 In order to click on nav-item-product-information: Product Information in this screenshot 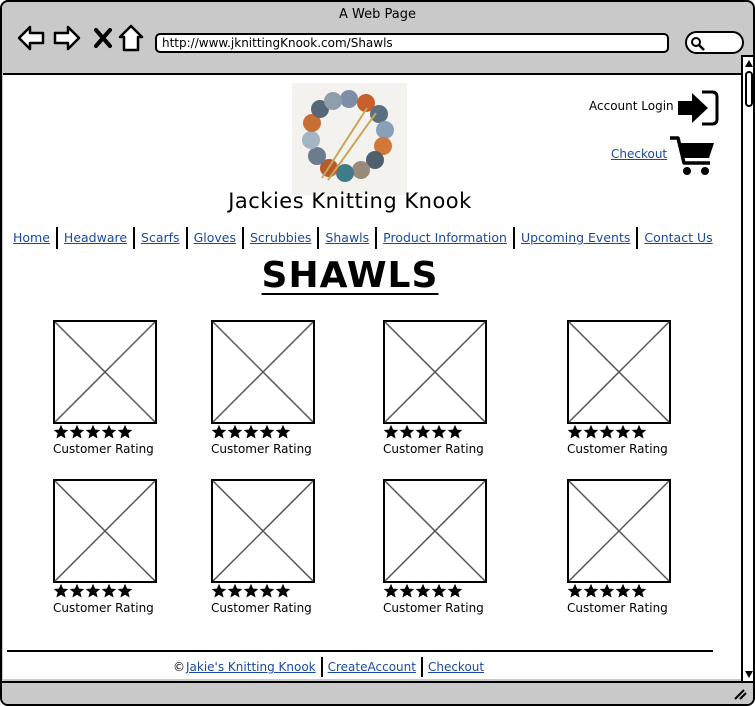, I will do `click(445, 238)`.